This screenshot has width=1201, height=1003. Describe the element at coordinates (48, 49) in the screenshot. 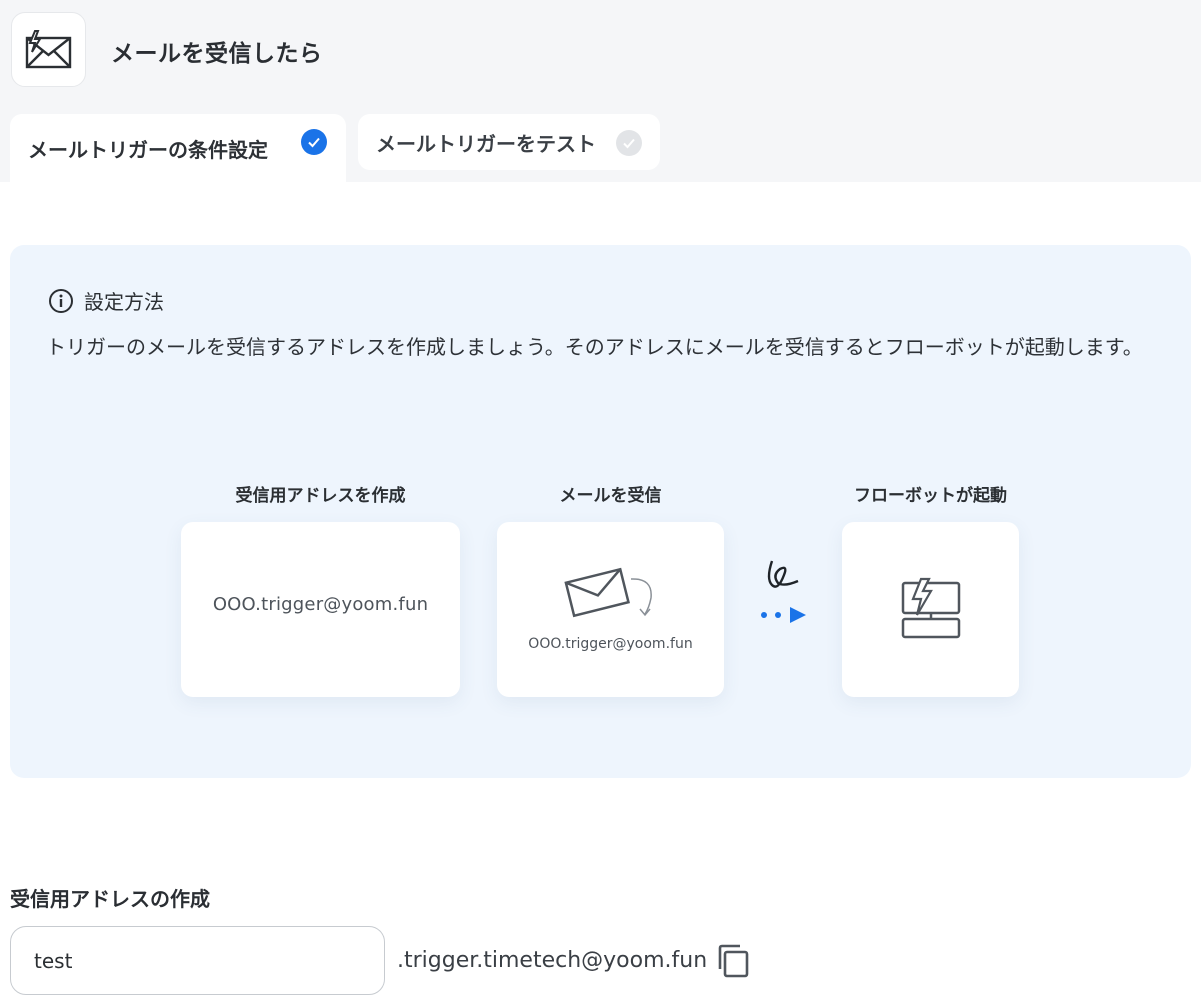

I see `mail-trigger-icon` at that location.